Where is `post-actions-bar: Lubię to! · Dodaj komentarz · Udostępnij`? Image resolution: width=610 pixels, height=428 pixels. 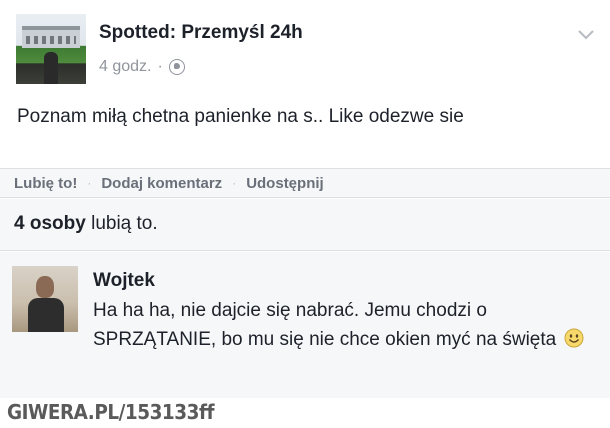 post-actions-bar: Lubię to! · Dodaj komentarz · Udostępnij is located at coordinates (305, 183).